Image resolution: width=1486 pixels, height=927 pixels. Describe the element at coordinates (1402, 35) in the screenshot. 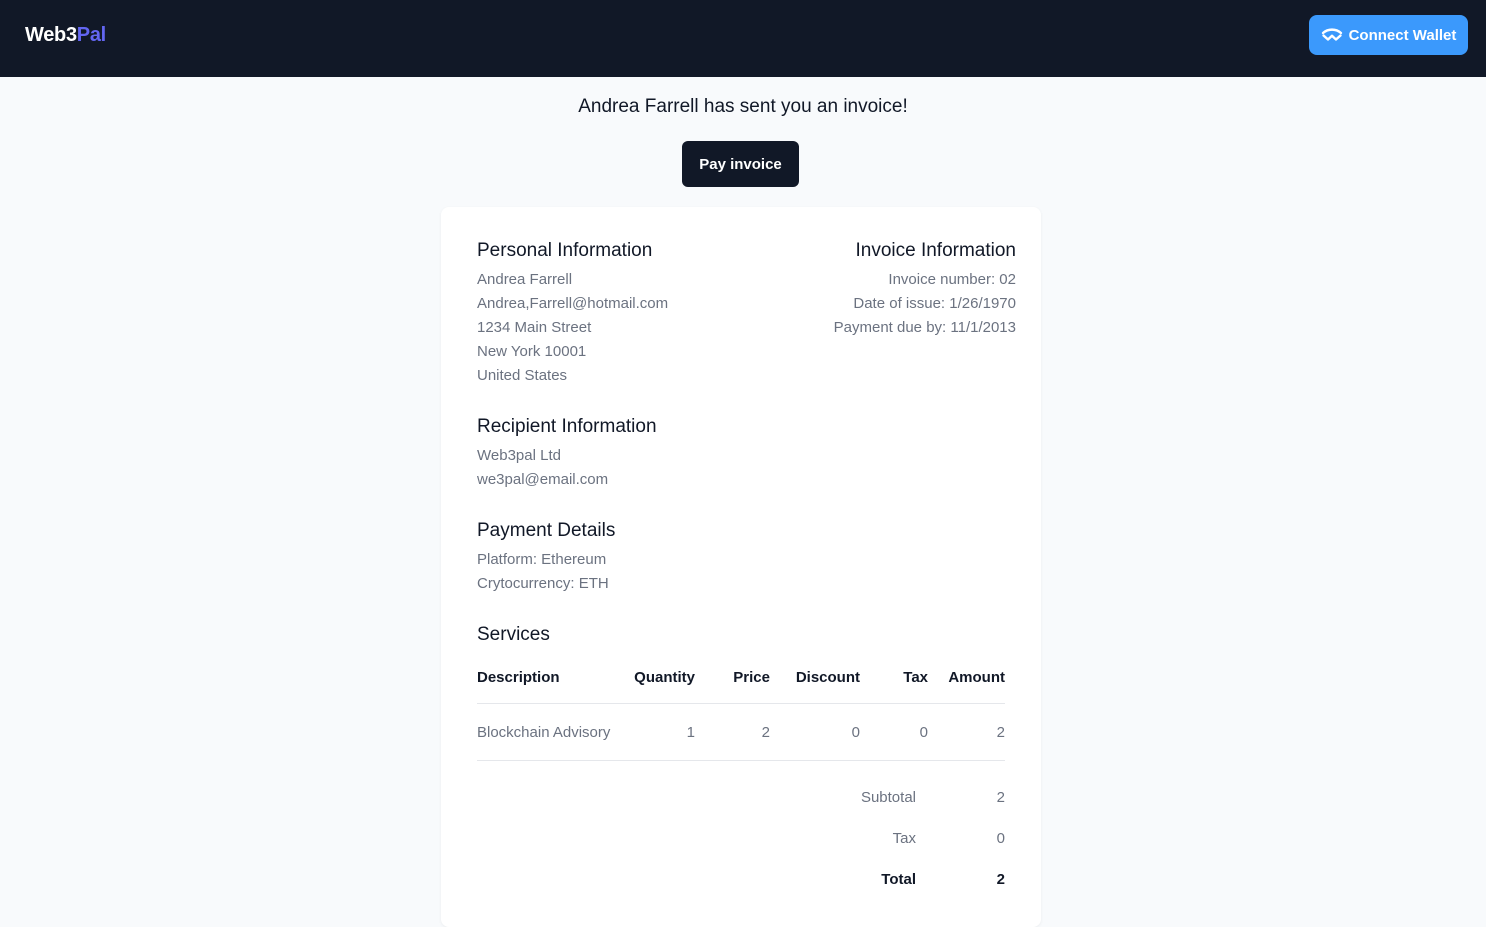

I see `connect-wallet-label: Connect Wallet` at that location.